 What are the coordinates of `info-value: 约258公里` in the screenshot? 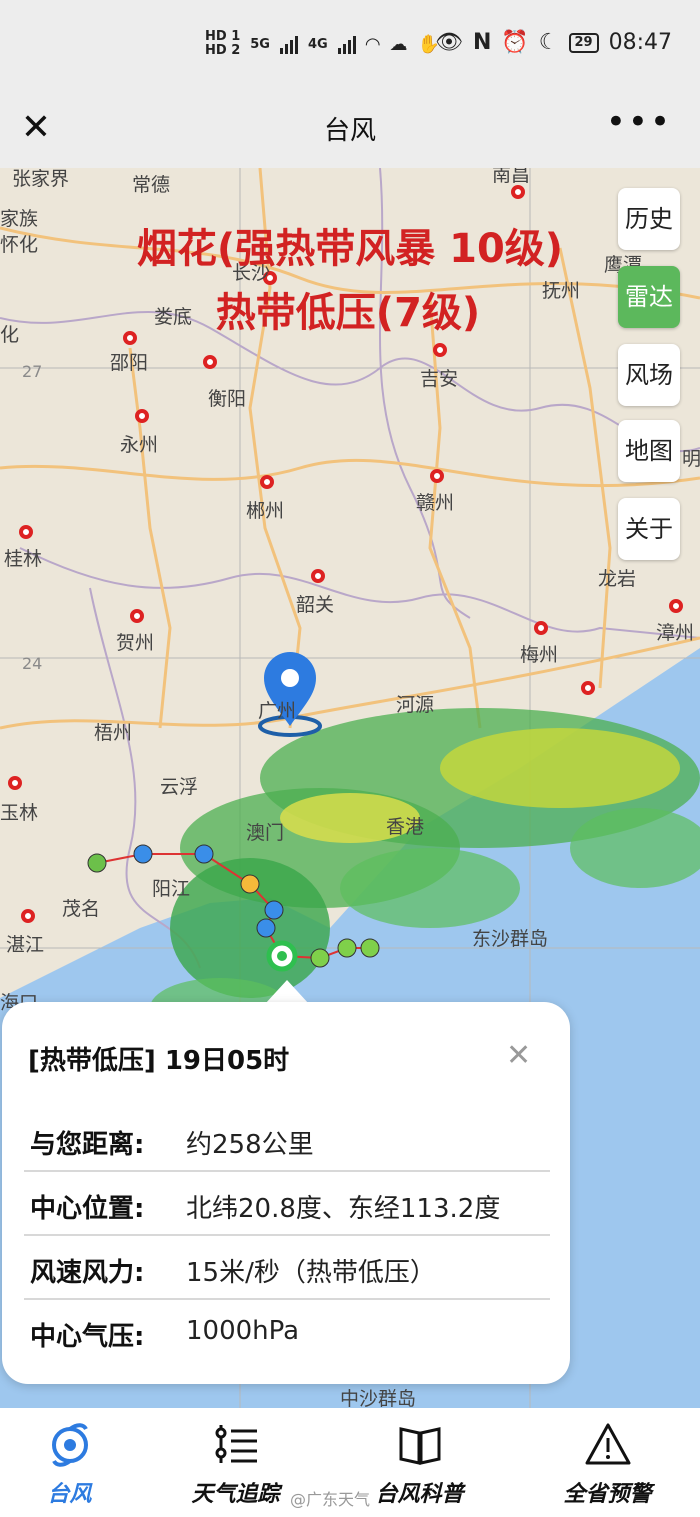 It's located at (250, 1145).